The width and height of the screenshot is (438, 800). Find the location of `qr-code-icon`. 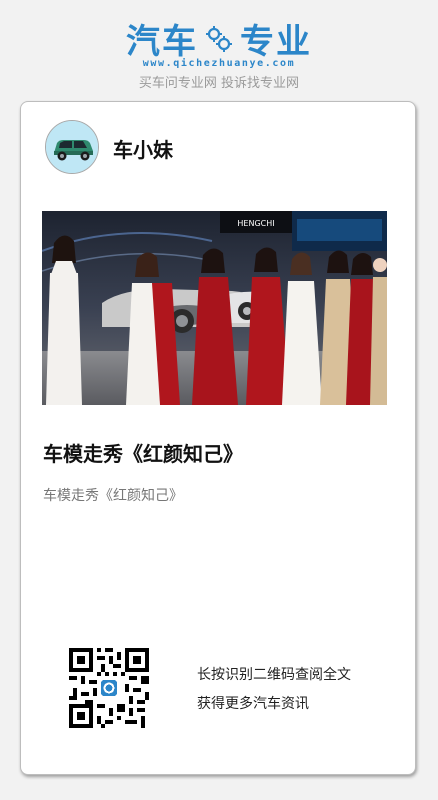

qr-code-icon is located at coordinates (109, 688).